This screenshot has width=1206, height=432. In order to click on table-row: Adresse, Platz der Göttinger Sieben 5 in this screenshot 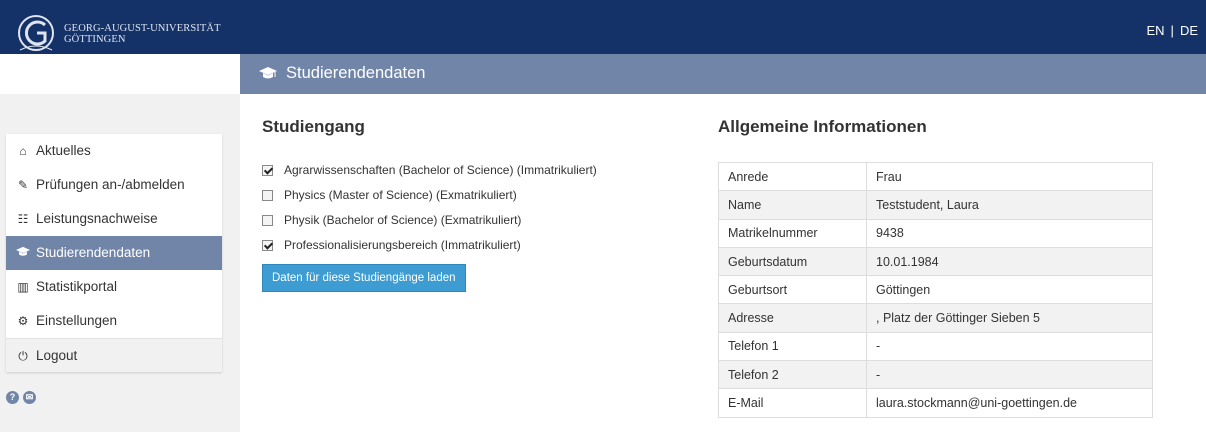, I will do `click(935, 318)`.